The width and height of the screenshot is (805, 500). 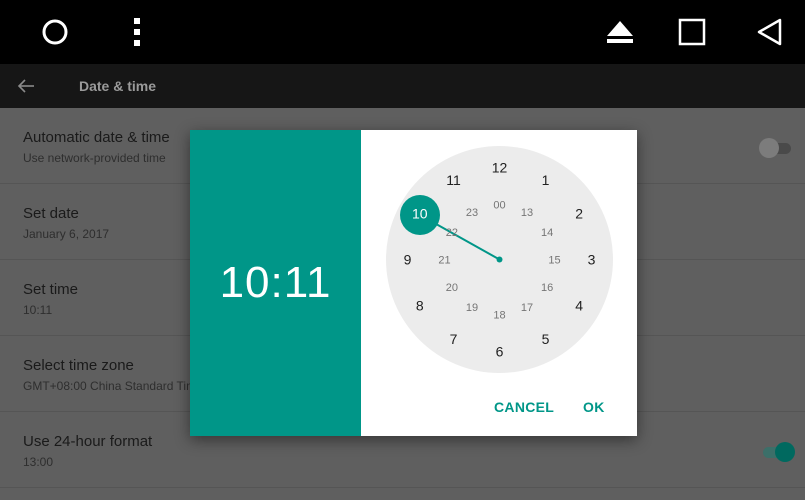 I want to click on hour-inner-00: 00, so click(x=499, y=206).